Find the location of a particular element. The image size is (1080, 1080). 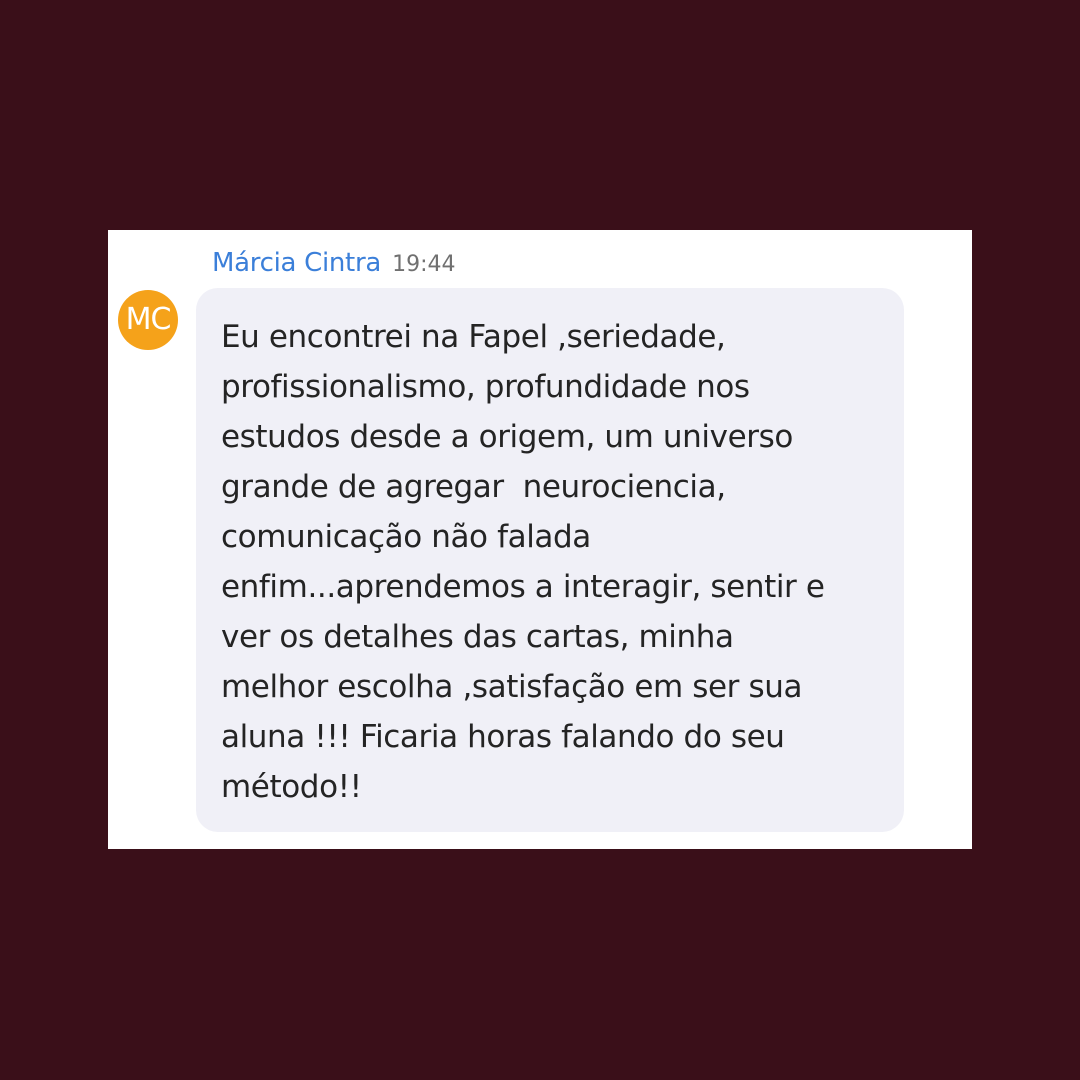

avatar: MC is located at coordinates (148, 320).